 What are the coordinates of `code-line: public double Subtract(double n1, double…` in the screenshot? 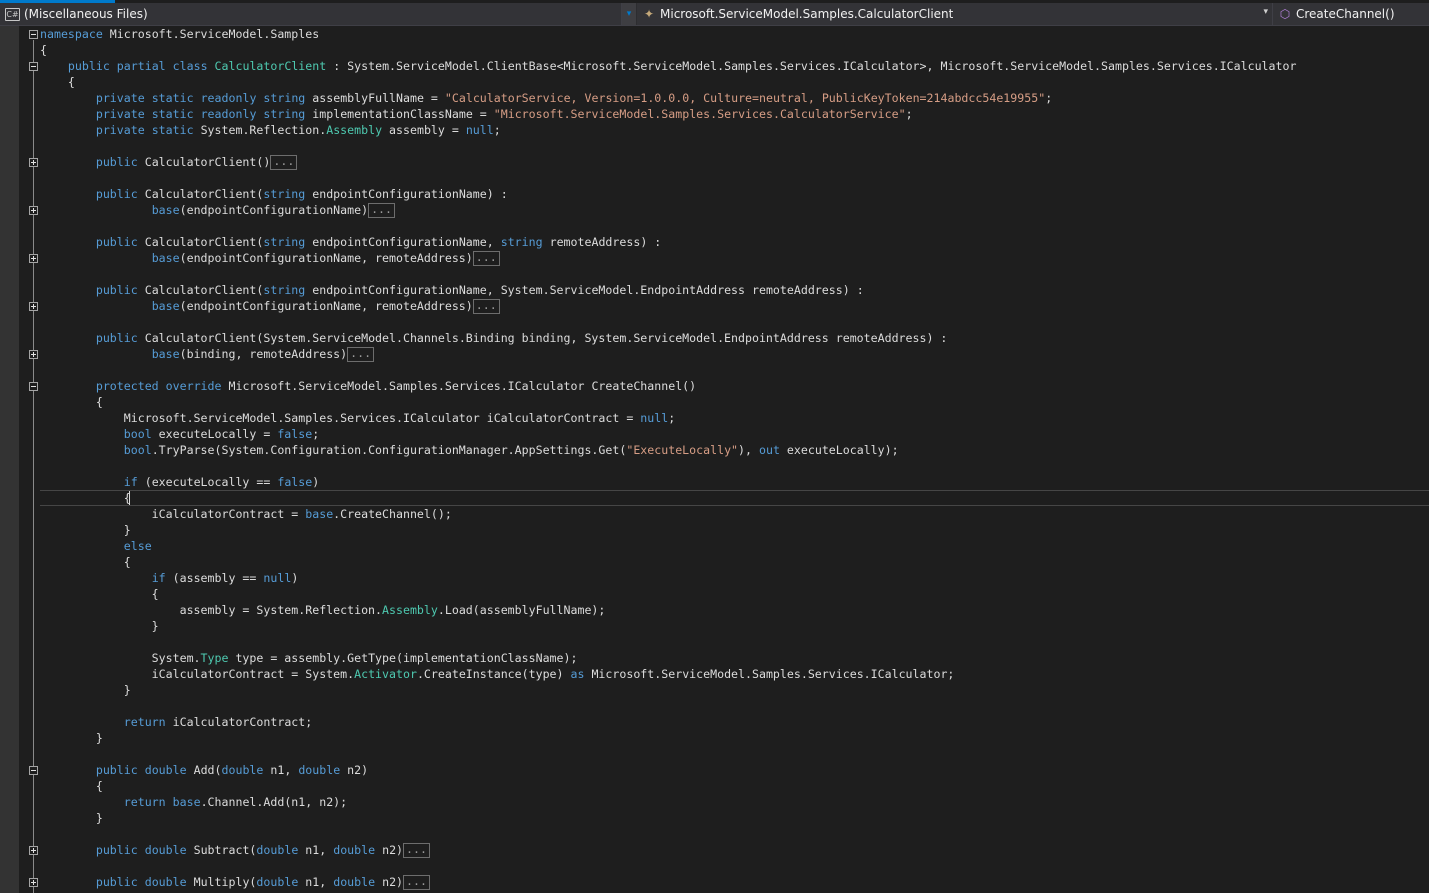 It's located at (235, 850).